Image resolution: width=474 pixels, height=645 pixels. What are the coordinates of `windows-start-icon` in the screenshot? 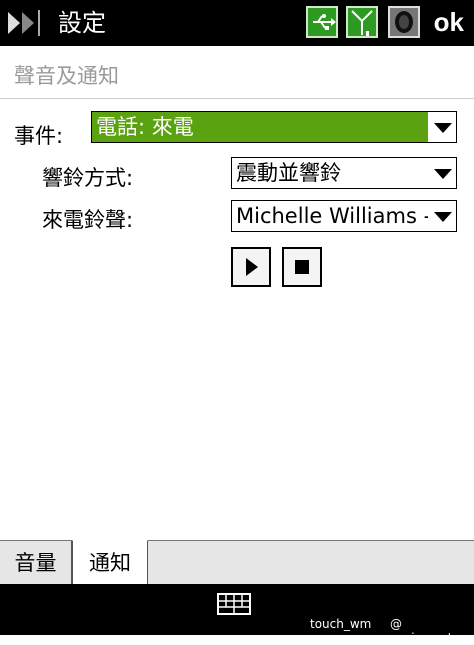 It's located at (23, 23).